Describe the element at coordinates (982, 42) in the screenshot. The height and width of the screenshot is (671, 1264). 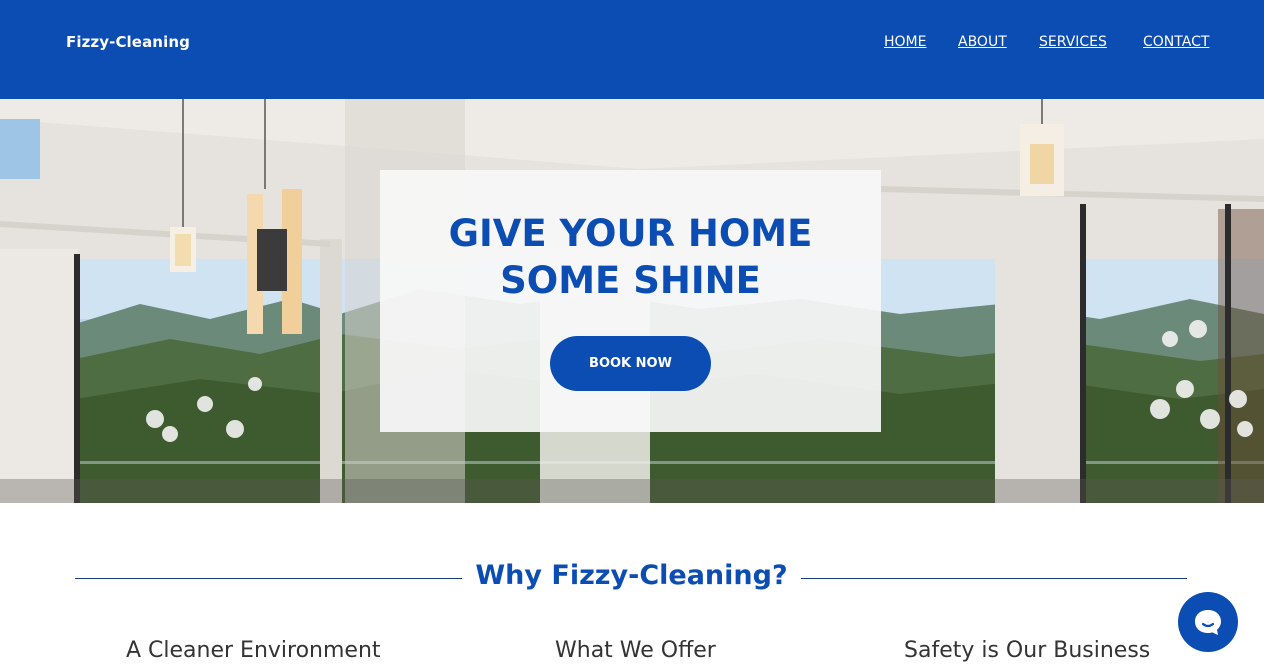
I see `nav-about: ABOUT` at that location.